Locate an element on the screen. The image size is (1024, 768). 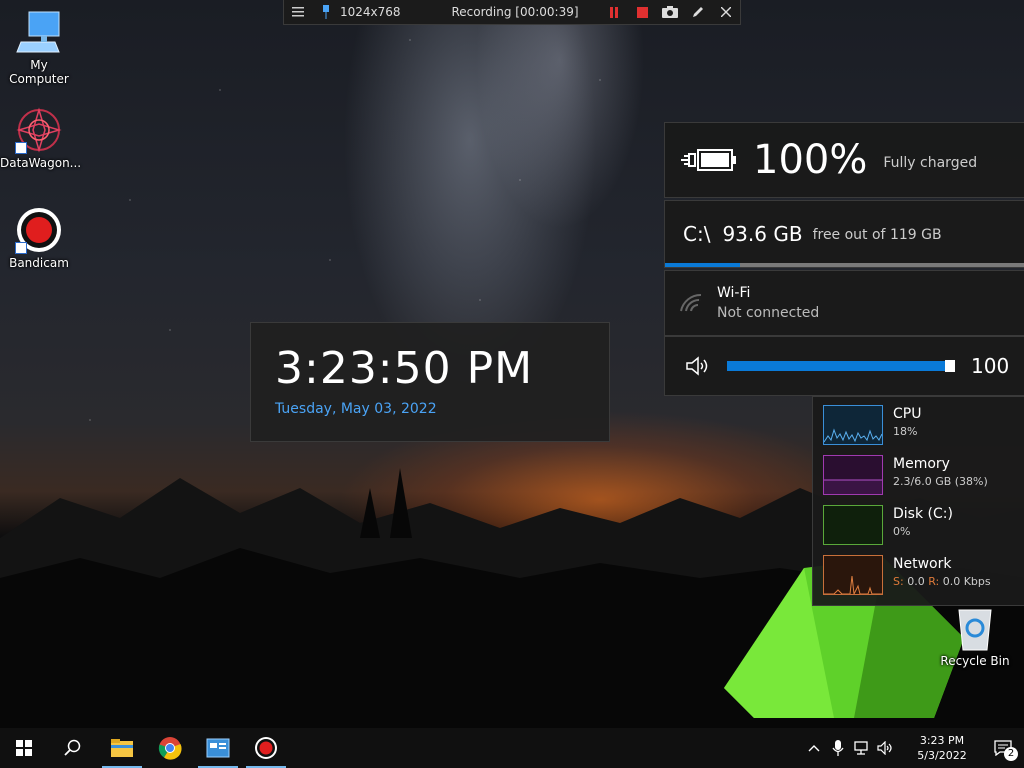
taskbar-date: 5/3/2022 is located at coordinates (942, 755).